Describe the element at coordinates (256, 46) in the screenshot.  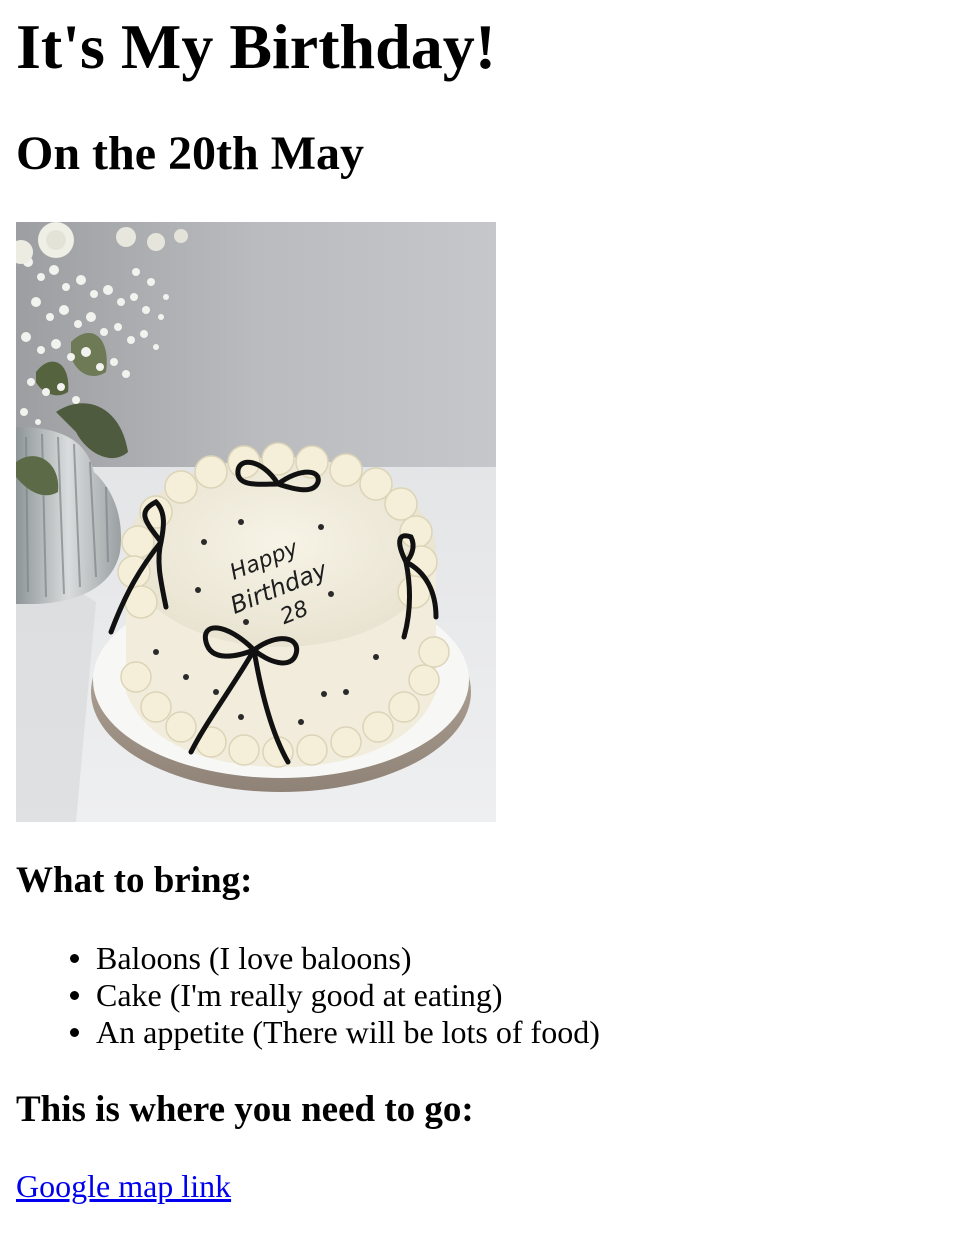
I see `page-title: It's My Birthday!` at that location.